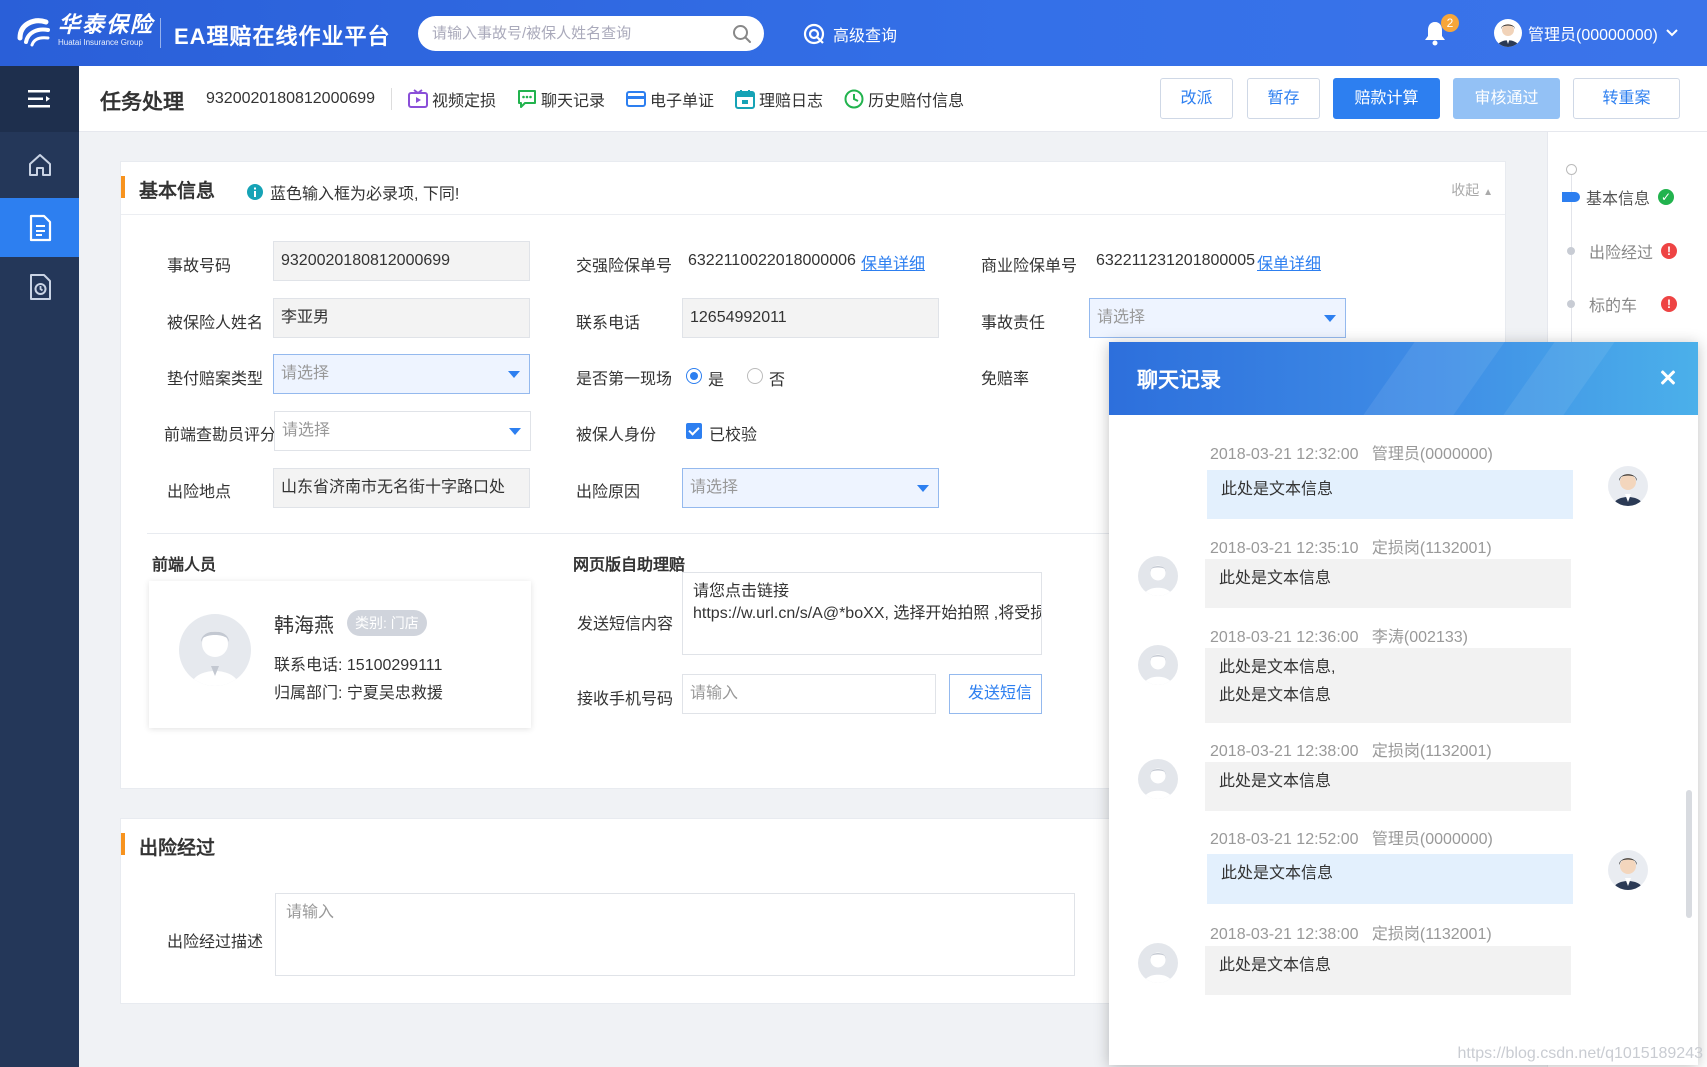 The image size is (1707, 1067). What do you see at coordinates (1121, 317) in the screenshot?
I see `liability-select-placeholder: 请选择` at bounding box center [1121, 317].